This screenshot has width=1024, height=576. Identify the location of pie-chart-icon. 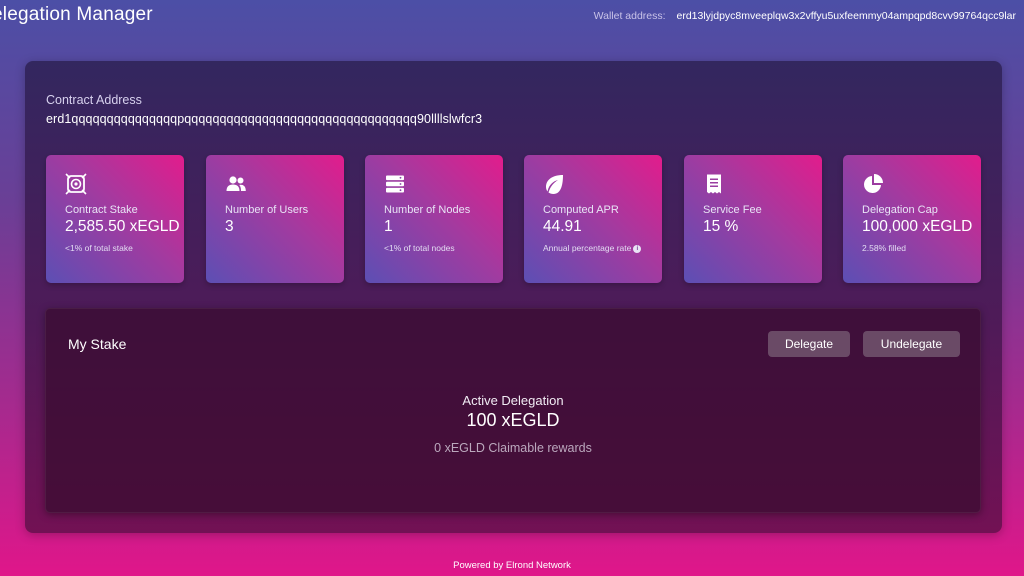
(921, 184).